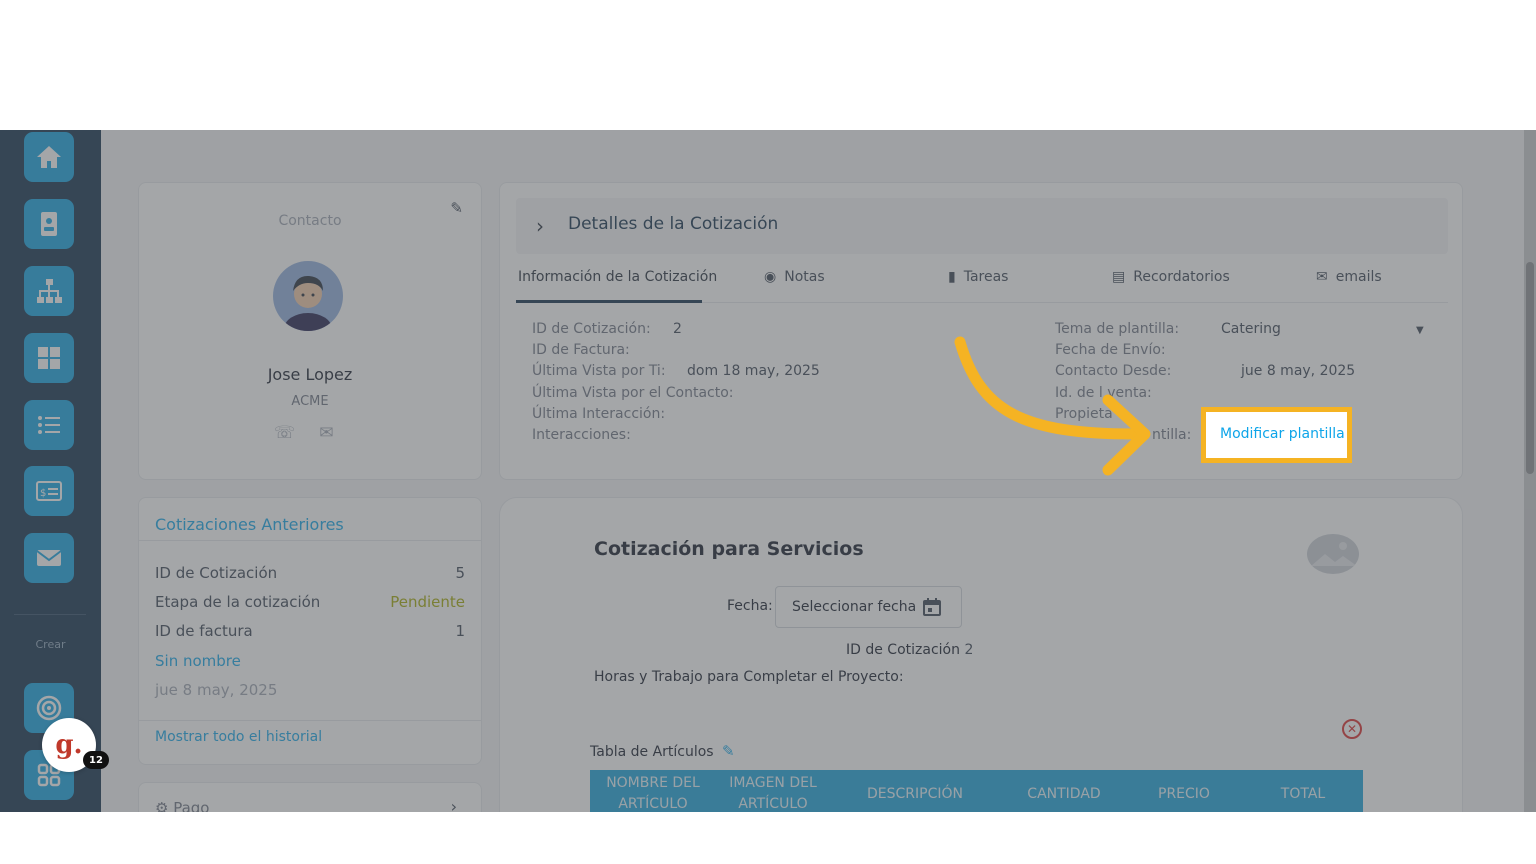 This screenshot has height=864, width=1536. I want to click on last-interaction-label: Última Interacción:, so click(599, 414).